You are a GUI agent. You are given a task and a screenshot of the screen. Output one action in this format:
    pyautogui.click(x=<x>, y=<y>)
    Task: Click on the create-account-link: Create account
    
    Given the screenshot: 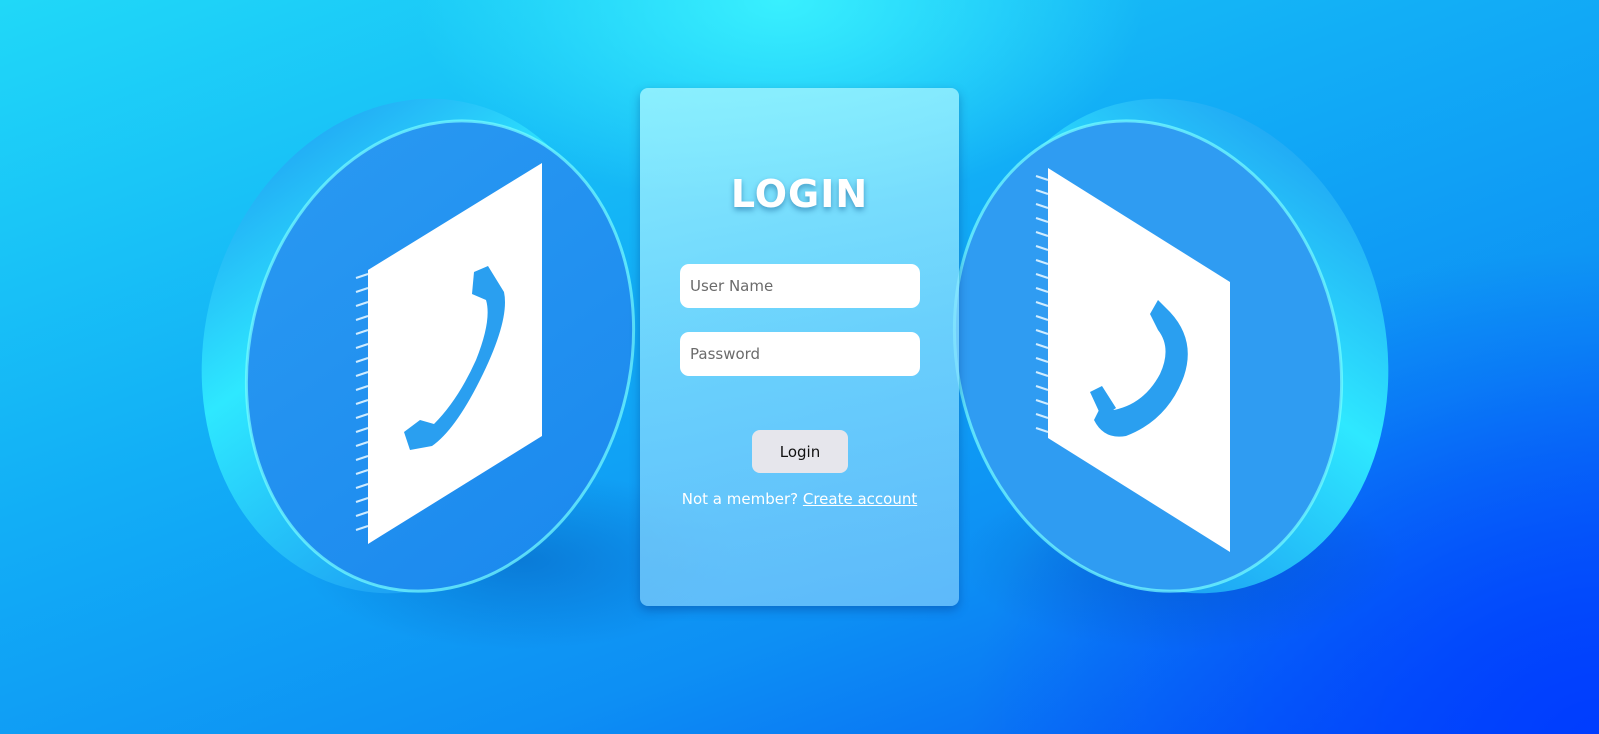 What is the action you would take?
    pyautogui.click(x=860, y=499)
    